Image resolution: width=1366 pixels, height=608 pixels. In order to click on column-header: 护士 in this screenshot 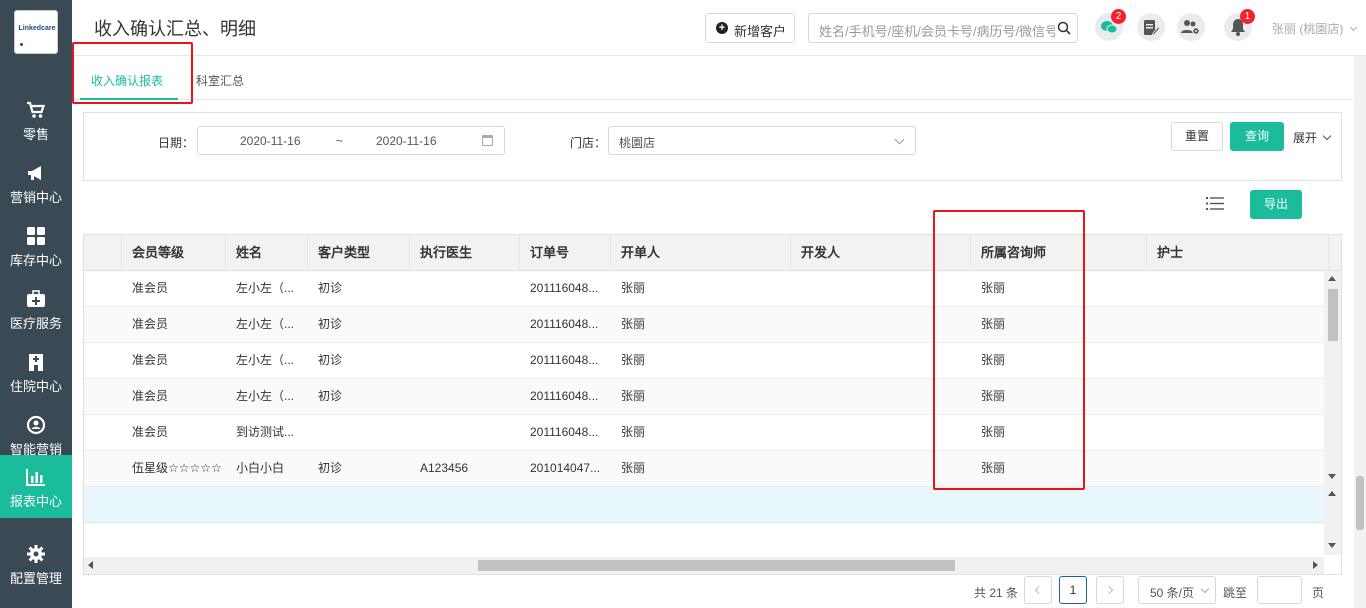, I will do `click(1238, 253)`.